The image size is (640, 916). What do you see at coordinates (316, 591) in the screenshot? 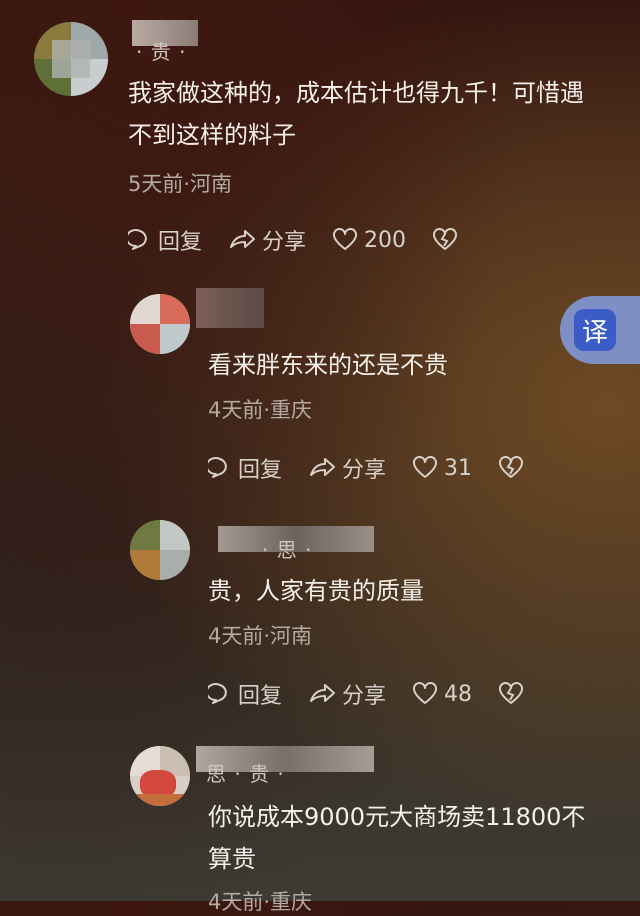
I see `comment-text-line: 贵，人家有贵的质量` at bounding box center [316, 591].